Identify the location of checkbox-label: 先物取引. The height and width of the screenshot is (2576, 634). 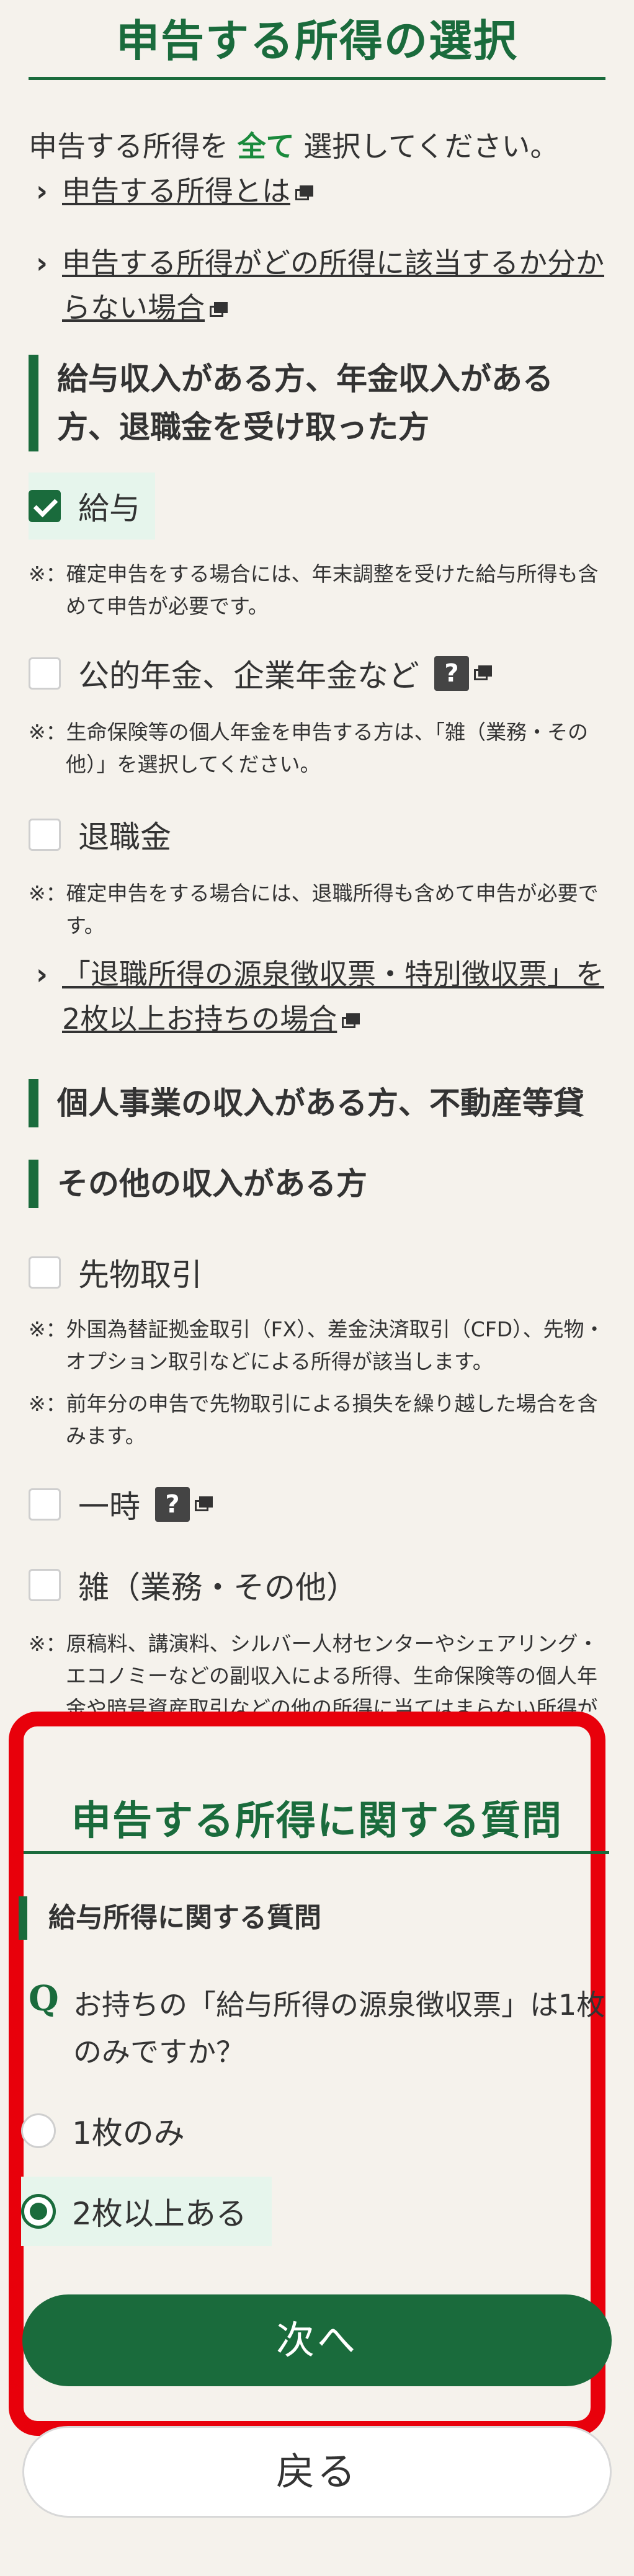
(140, 1275).